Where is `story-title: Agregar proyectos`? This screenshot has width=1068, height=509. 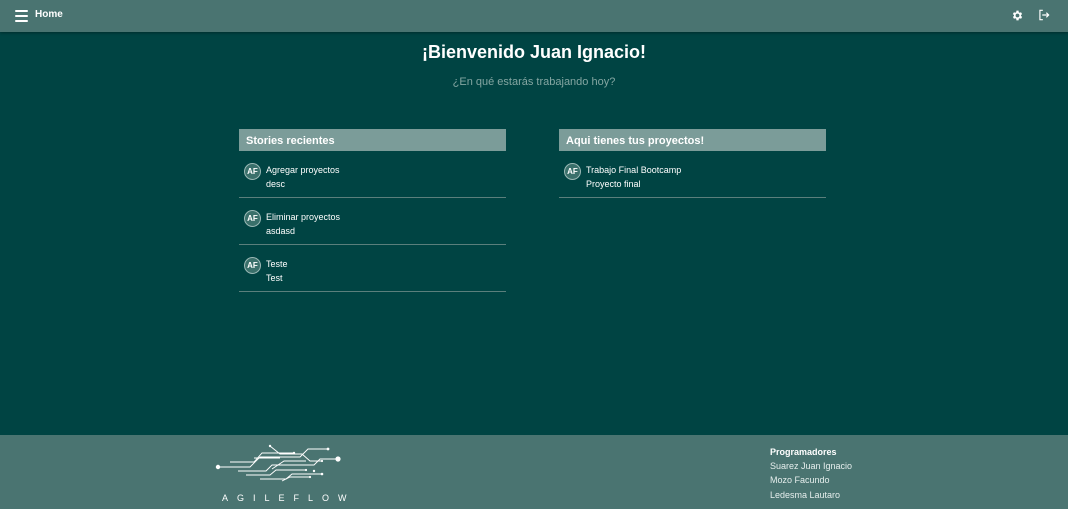 story-title: Agregar proyectos is located at coordinates (303, 170).